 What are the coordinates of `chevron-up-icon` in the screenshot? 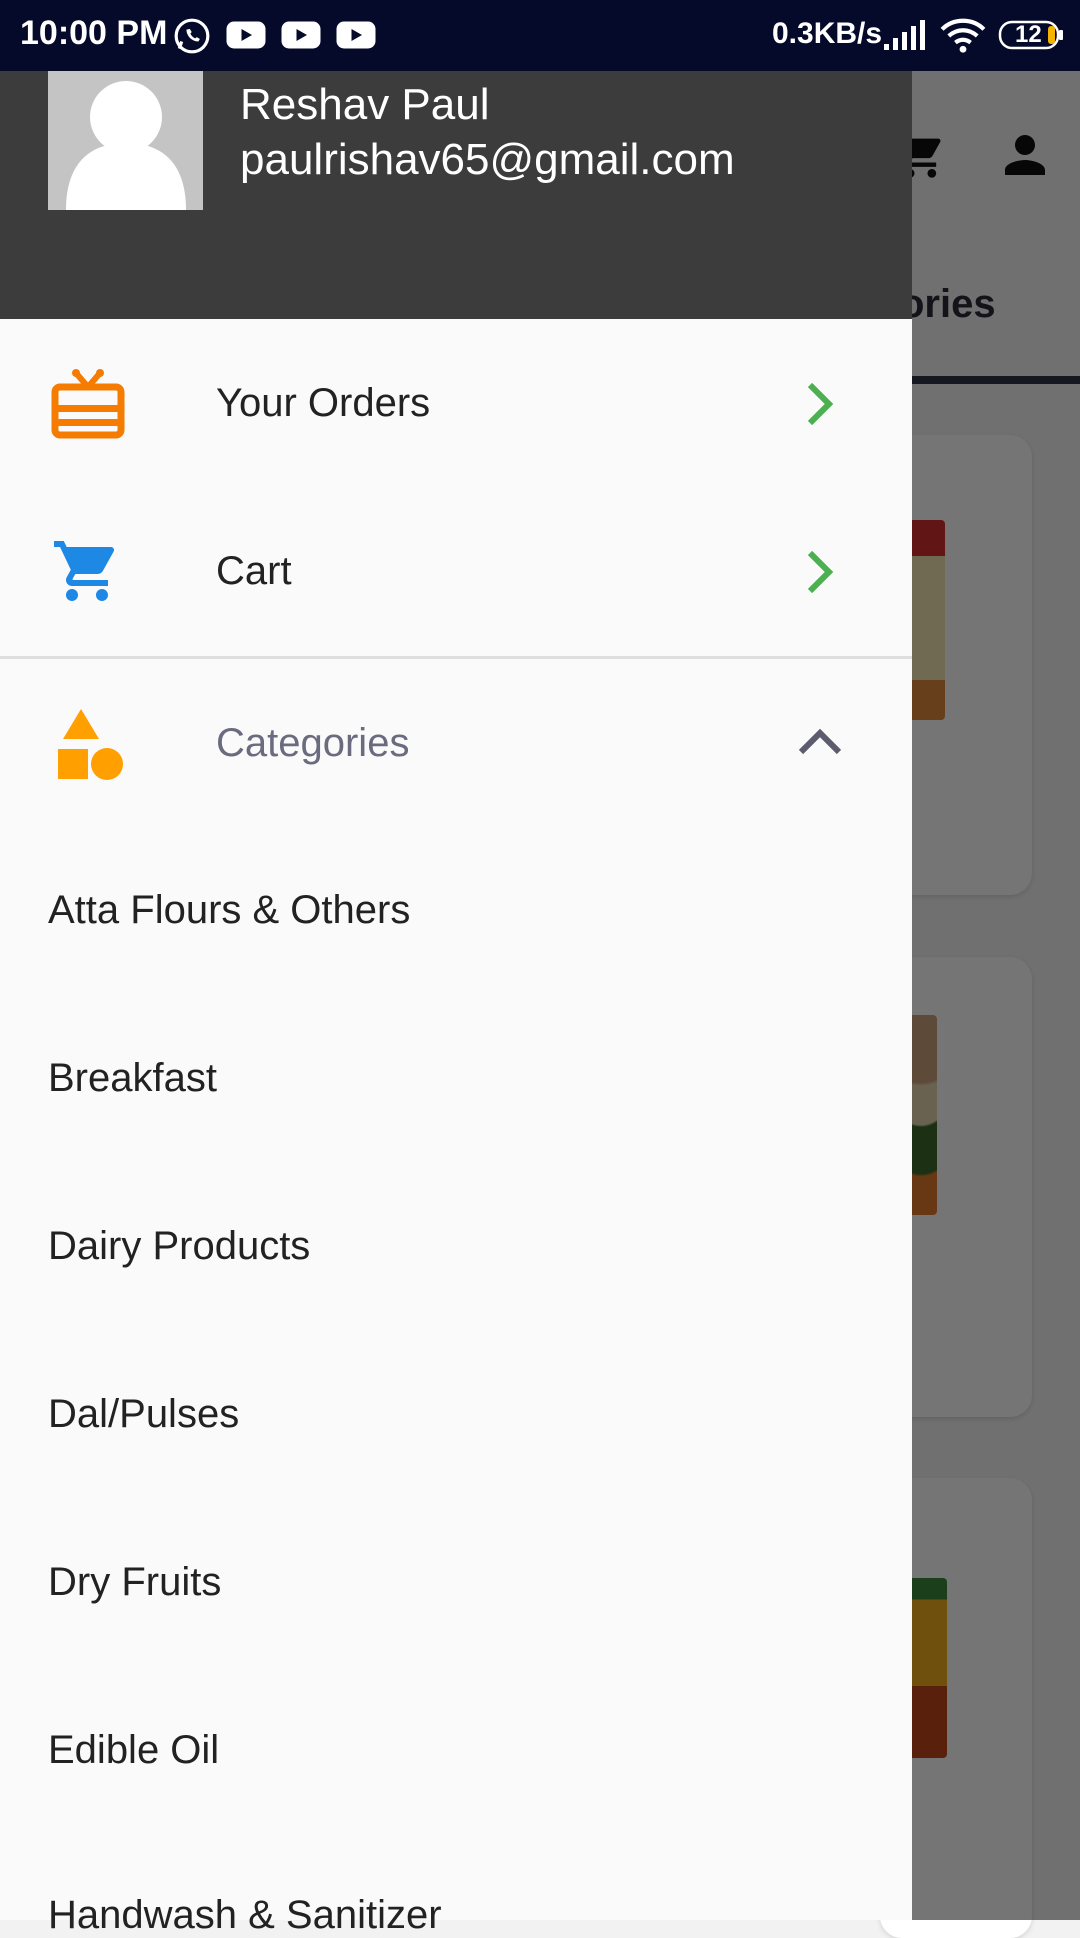 It's located at (820, 741).